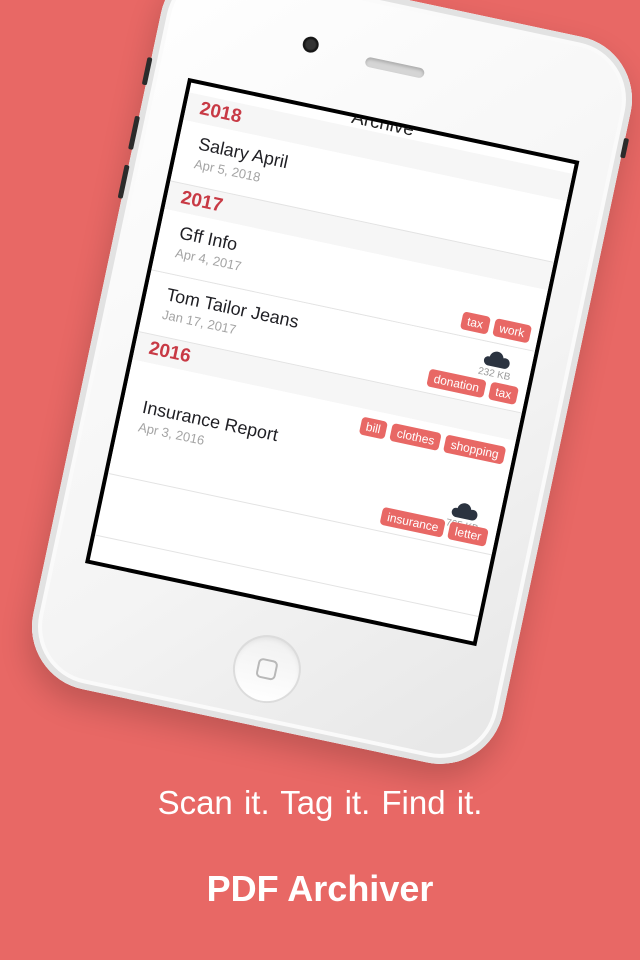  I want to click on tag-badge: bill, so click(373, 428).